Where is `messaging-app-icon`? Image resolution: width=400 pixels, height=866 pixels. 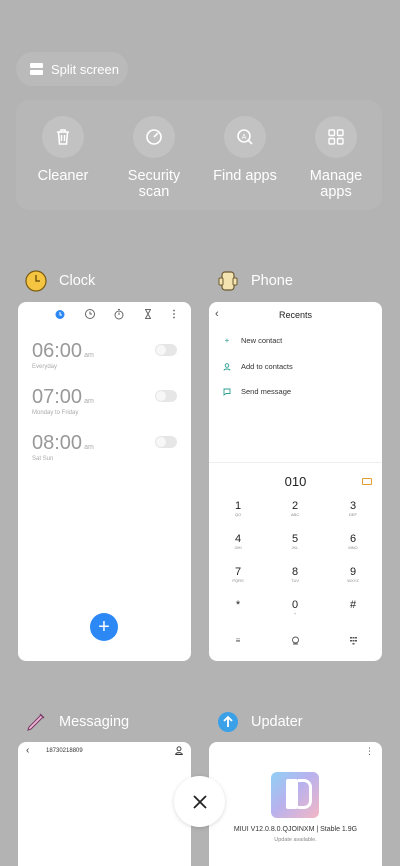 messaging-app-icon is located at coordinates (36, 722).